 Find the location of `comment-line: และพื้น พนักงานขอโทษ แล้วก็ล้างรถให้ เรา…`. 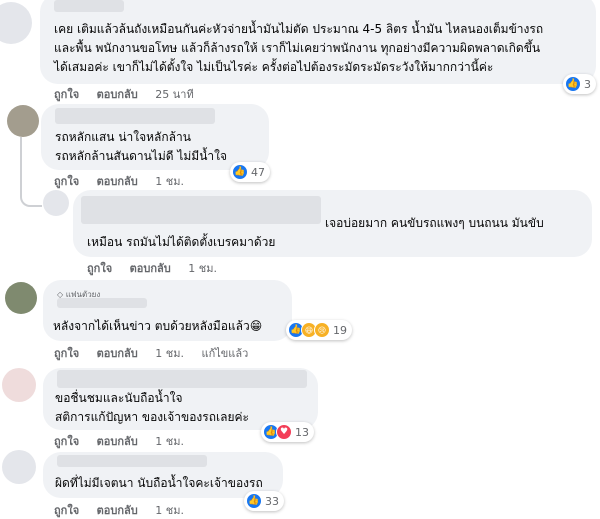

comment-line: และพื้น พนักงานขอโทษ แล้วก็ล้างรถให้ เรา… is located at coordinates (297, 48).